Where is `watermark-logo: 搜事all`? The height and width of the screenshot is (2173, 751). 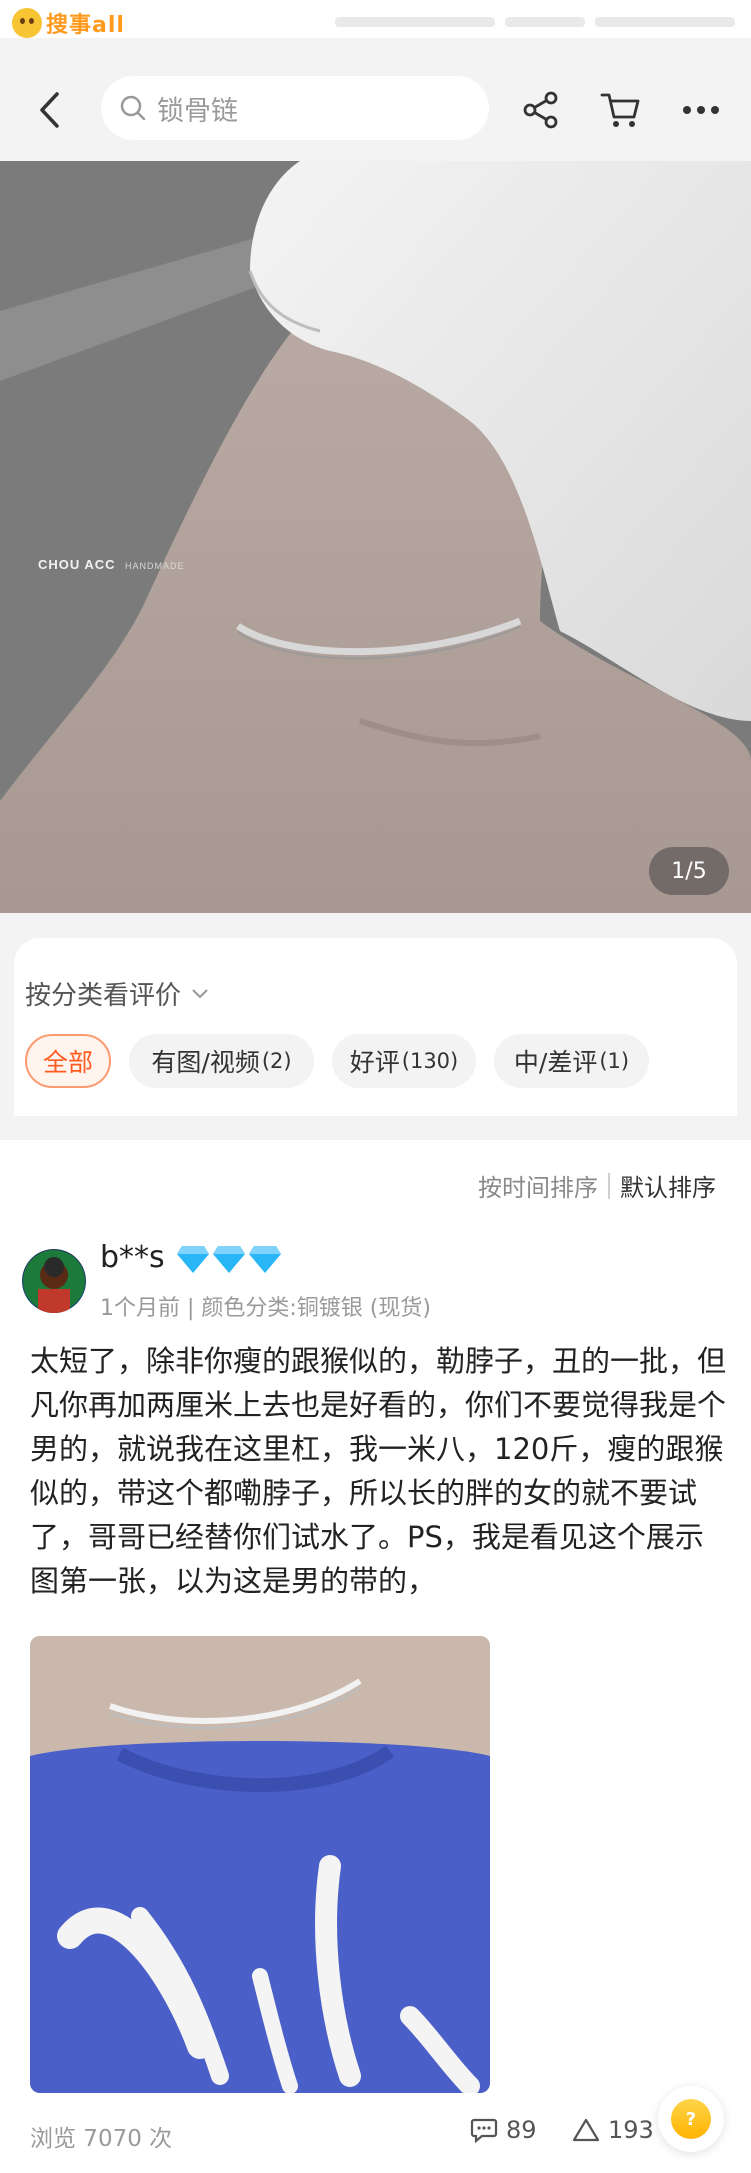 watermark-logo: 搜事all is located at coordinates (68, 23).